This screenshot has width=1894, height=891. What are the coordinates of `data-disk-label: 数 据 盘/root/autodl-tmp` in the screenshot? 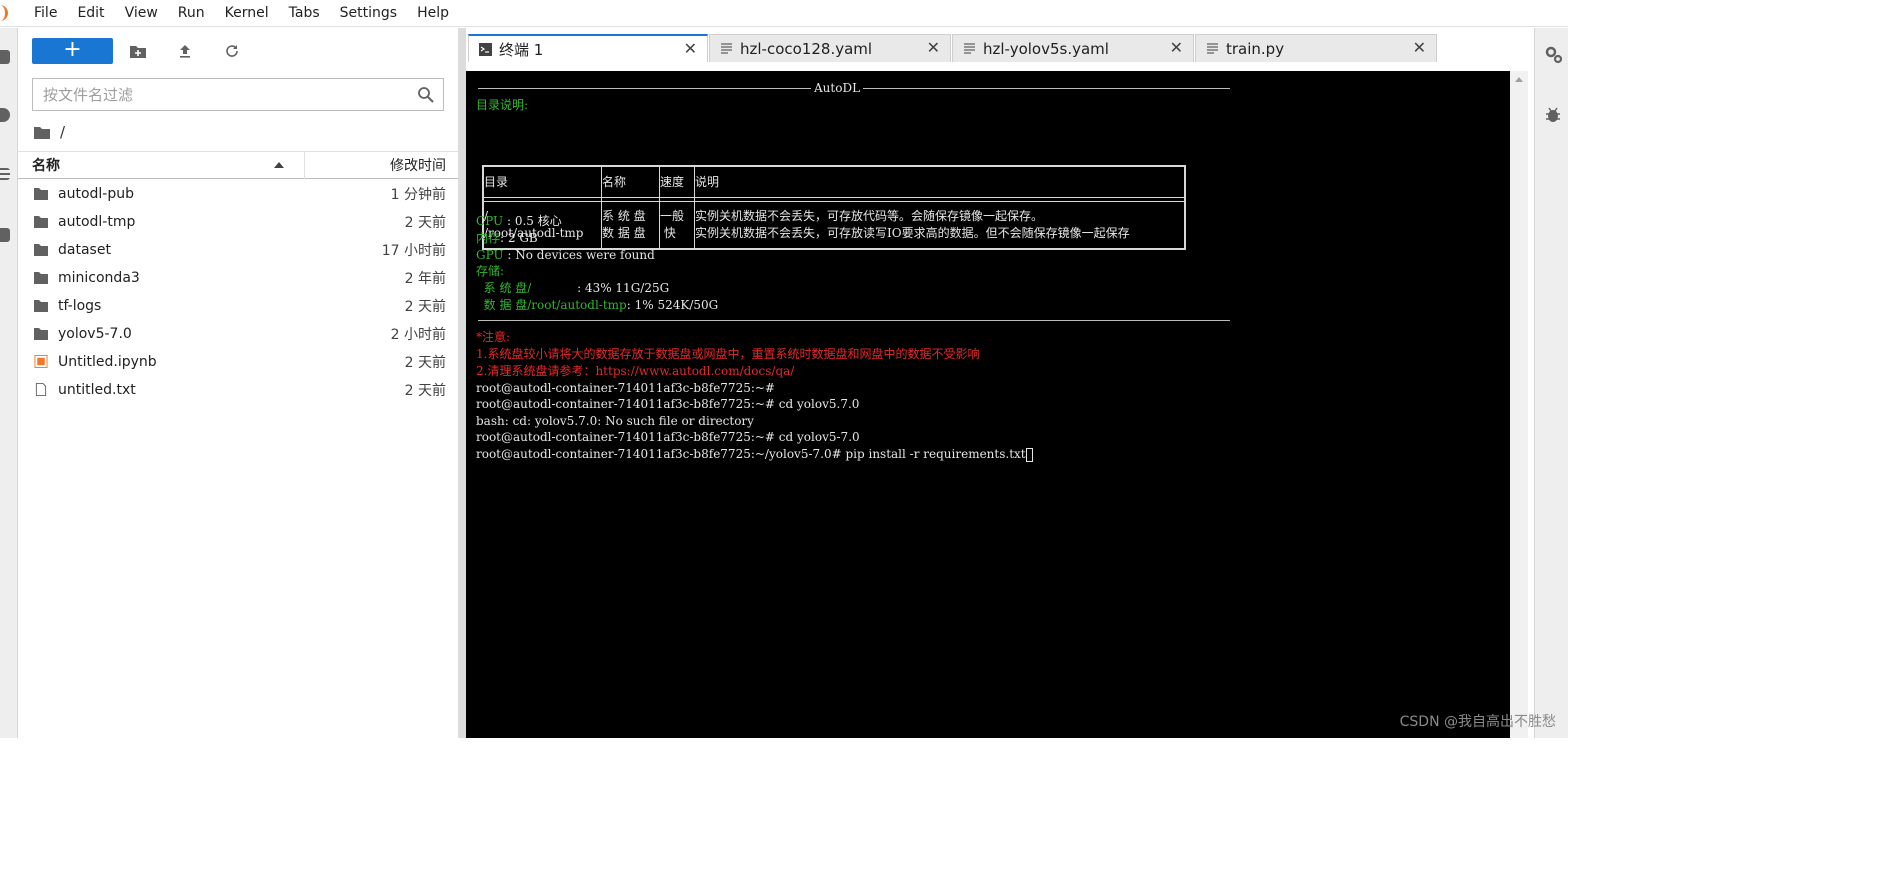 It's located at (551, 305).